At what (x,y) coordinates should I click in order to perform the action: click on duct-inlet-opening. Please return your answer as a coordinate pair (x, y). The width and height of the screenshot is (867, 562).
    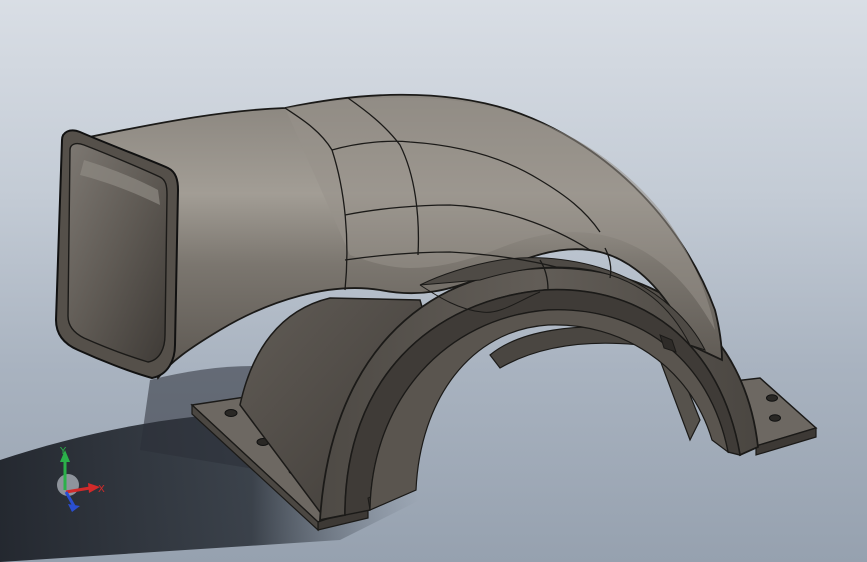
    Looking at the image, I should click on (117, 254).